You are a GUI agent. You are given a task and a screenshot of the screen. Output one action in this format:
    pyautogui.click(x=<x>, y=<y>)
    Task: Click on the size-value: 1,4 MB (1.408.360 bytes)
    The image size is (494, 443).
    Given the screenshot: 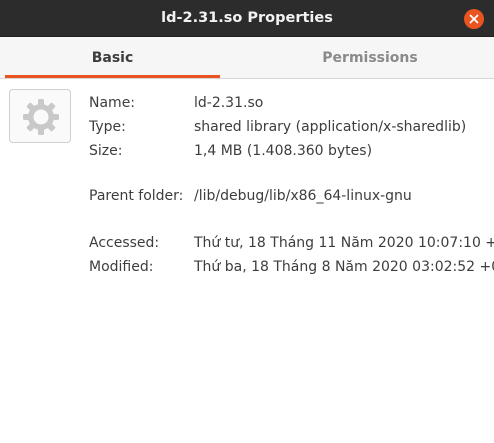 What is the action you would take?
    pyautogui.click(x=283, y=151)
    